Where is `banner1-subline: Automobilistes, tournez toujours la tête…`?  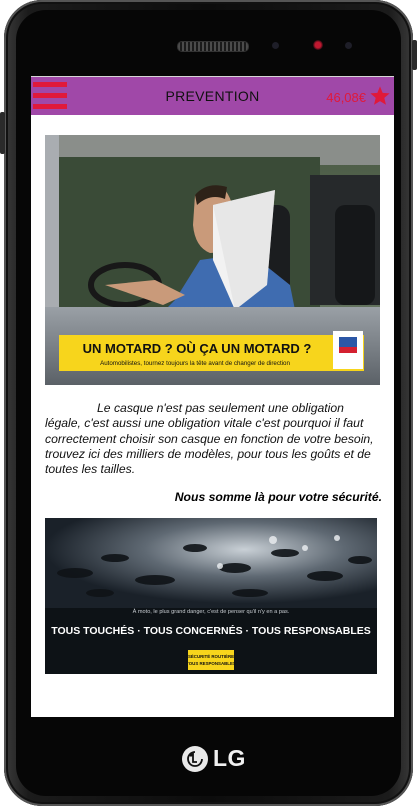
banner1-subline: Automobilistes, tournez toujours la tête… is located at coordinates (195, 363).